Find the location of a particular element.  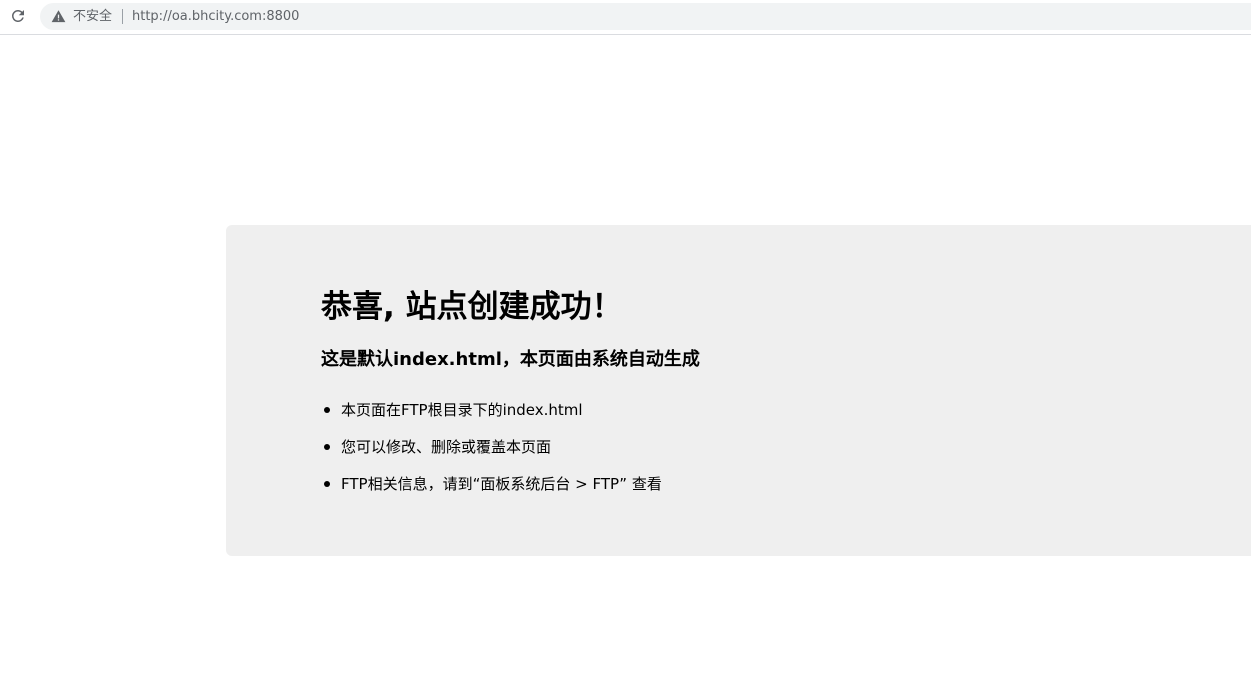

list-item-text: 您可以修改、删除或覆盖本页面 is located at coordinates (446, 447).